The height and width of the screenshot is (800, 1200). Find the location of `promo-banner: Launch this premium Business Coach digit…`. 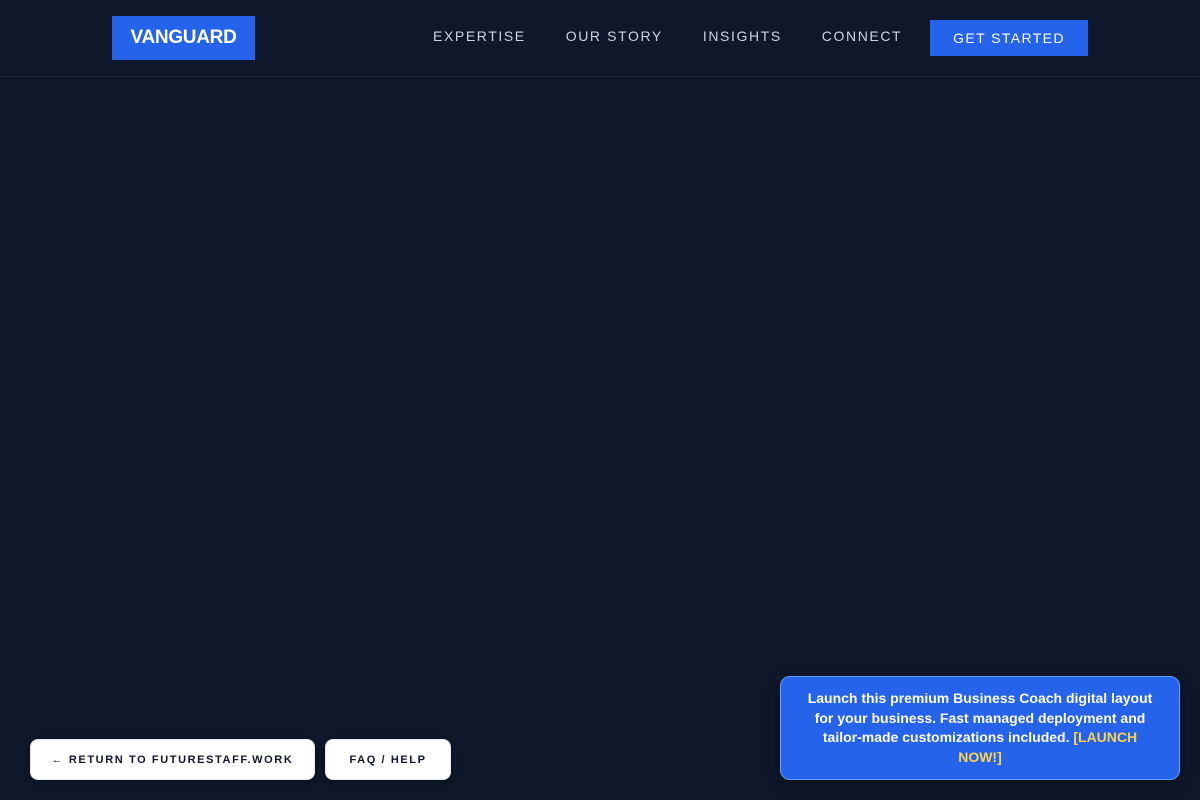

promo-banner: Launch this premium Business Coach digit… is located at coordinates (980, 728).